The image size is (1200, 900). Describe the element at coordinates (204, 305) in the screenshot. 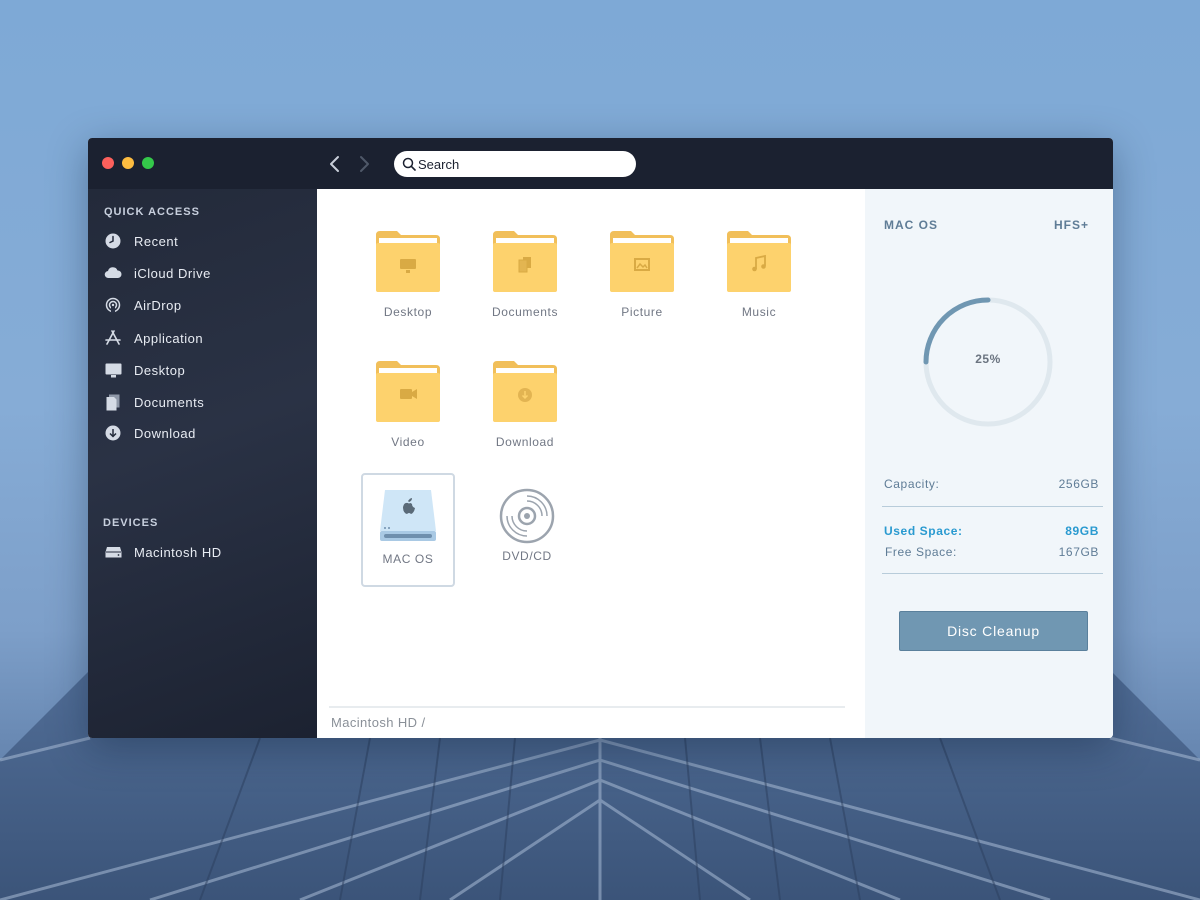

I see `sidebar-item-airdrop: AirDrop` at that location.